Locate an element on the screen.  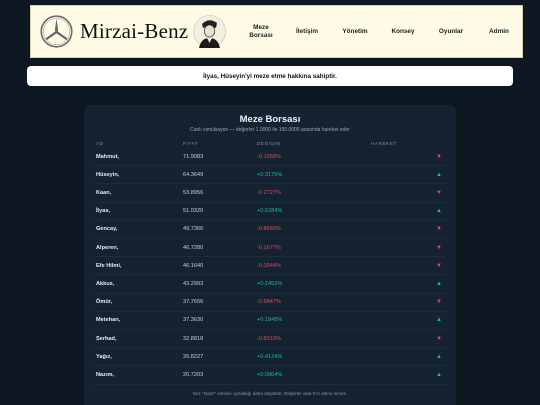
table-row: Nazım, 20.7203 +0.0964% ▲ is located at coordinates (270, 375).